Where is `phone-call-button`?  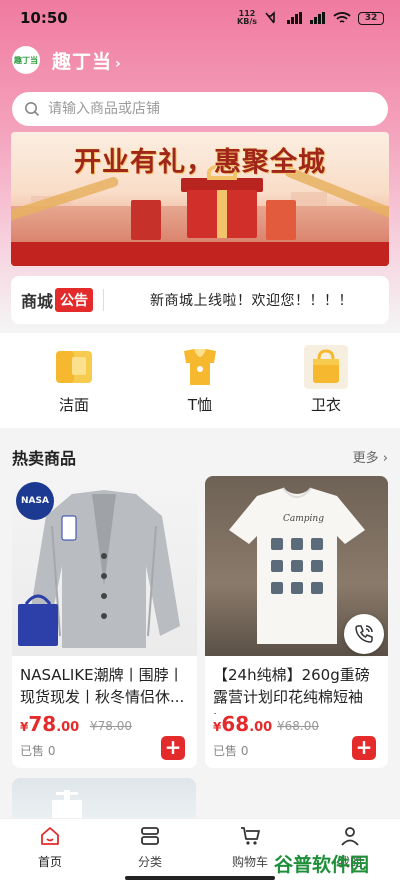
phone-call-button is located at coordinates (364, 634).